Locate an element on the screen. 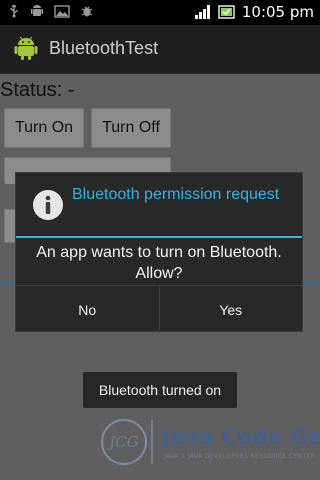 This screenshot has width=320, height=480. dialog-title: Bluetooth permission request is located at coordinates (176, 194).